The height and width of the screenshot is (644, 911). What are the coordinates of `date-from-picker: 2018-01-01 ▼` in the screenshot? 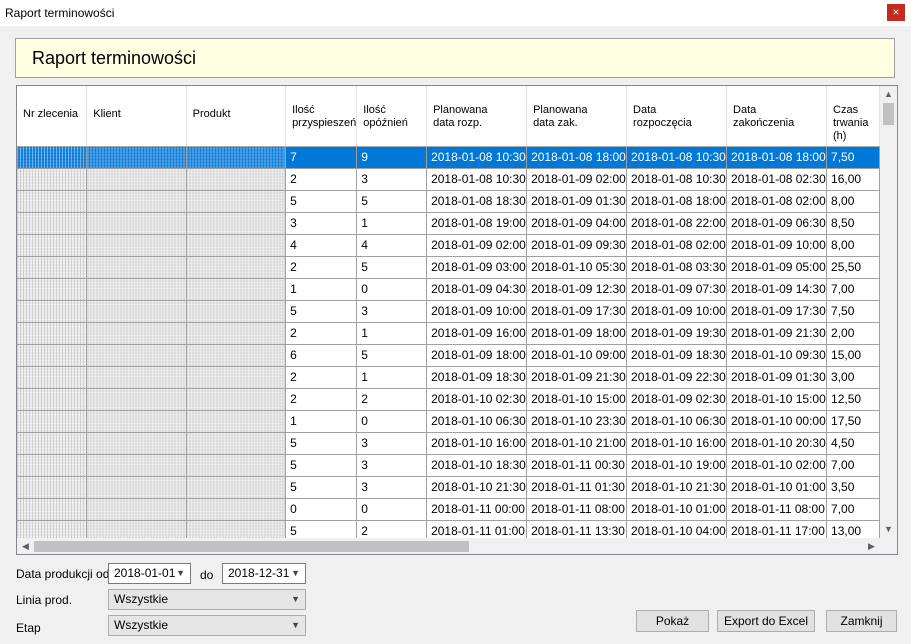 It's located at (149, 573).